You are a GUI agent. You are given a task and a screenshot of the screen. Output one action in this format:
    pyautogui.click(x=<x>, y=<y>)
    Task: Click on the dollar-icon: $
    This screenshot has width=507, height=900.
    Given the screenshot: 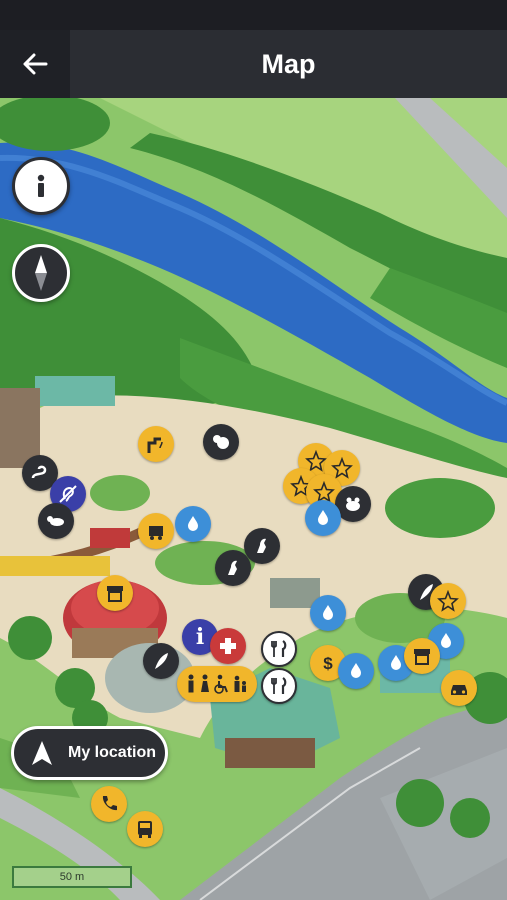 What is the action you would take?
    pyautogui.click(x=328, y=663)
    